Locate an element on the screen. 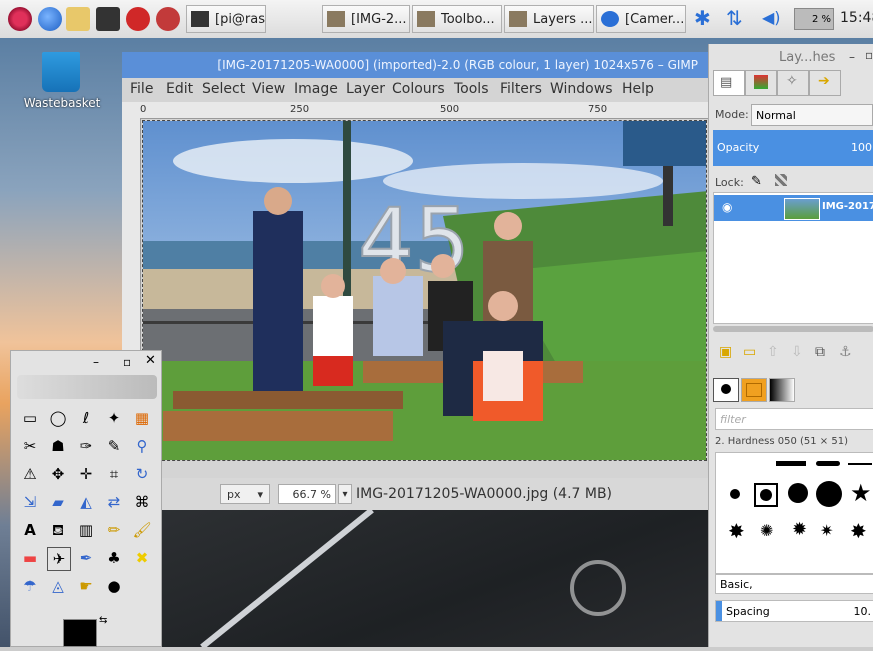 This screenshot has width=873, height=651. splatter-brush-icon: ✷ is located at coordinates (826, 530).